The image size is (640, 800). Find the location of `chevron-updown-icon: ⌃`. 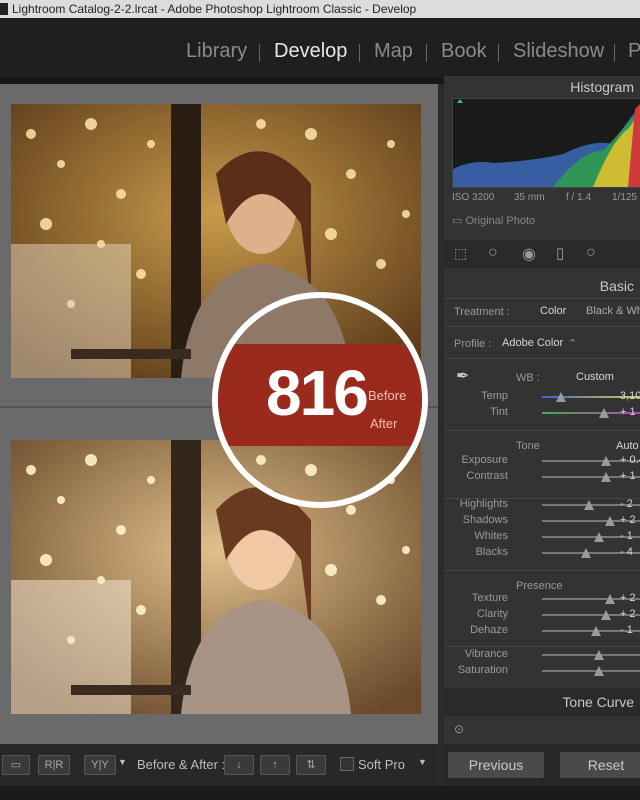

chevron-updown-icon: ⌃ is located at coordinates (572, 343).